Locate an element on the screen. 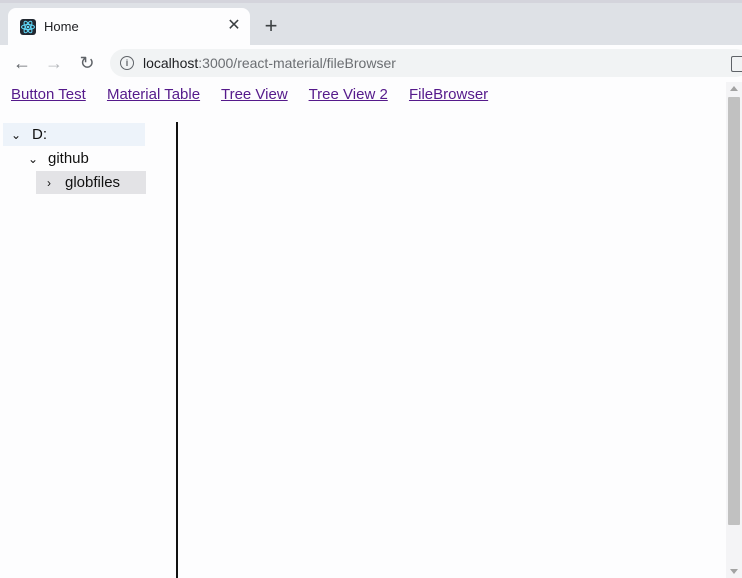  scroll-thumb is located at coordinates (734, 311).